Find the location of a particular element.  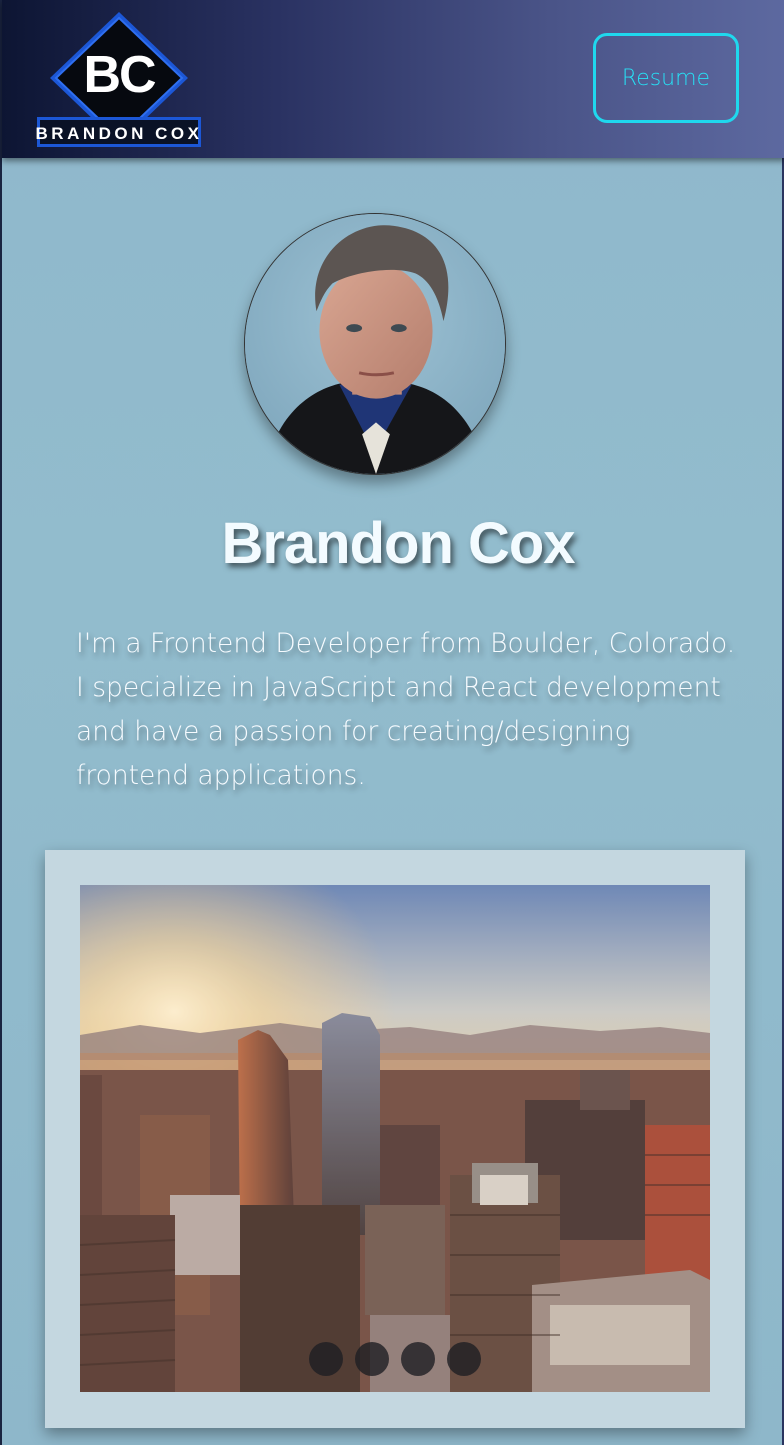

profile-avatar is located at coordinates (375, 344).